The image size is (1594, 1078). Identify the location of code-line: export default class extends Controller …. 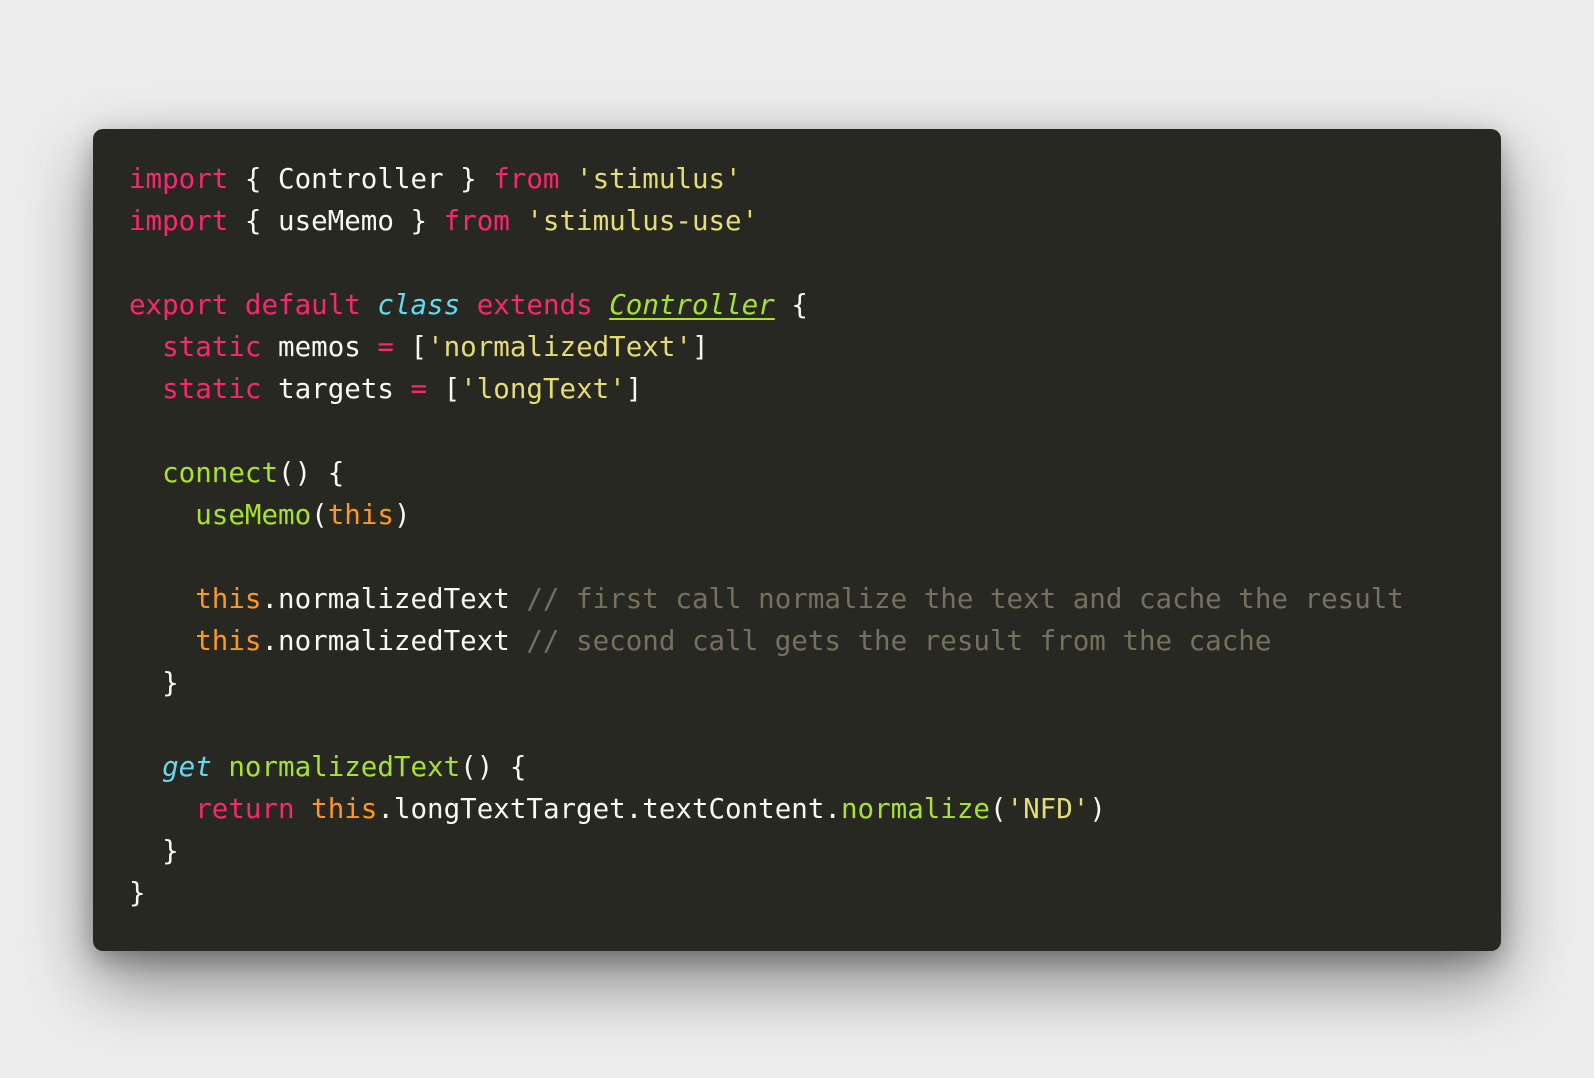
(766, 305).